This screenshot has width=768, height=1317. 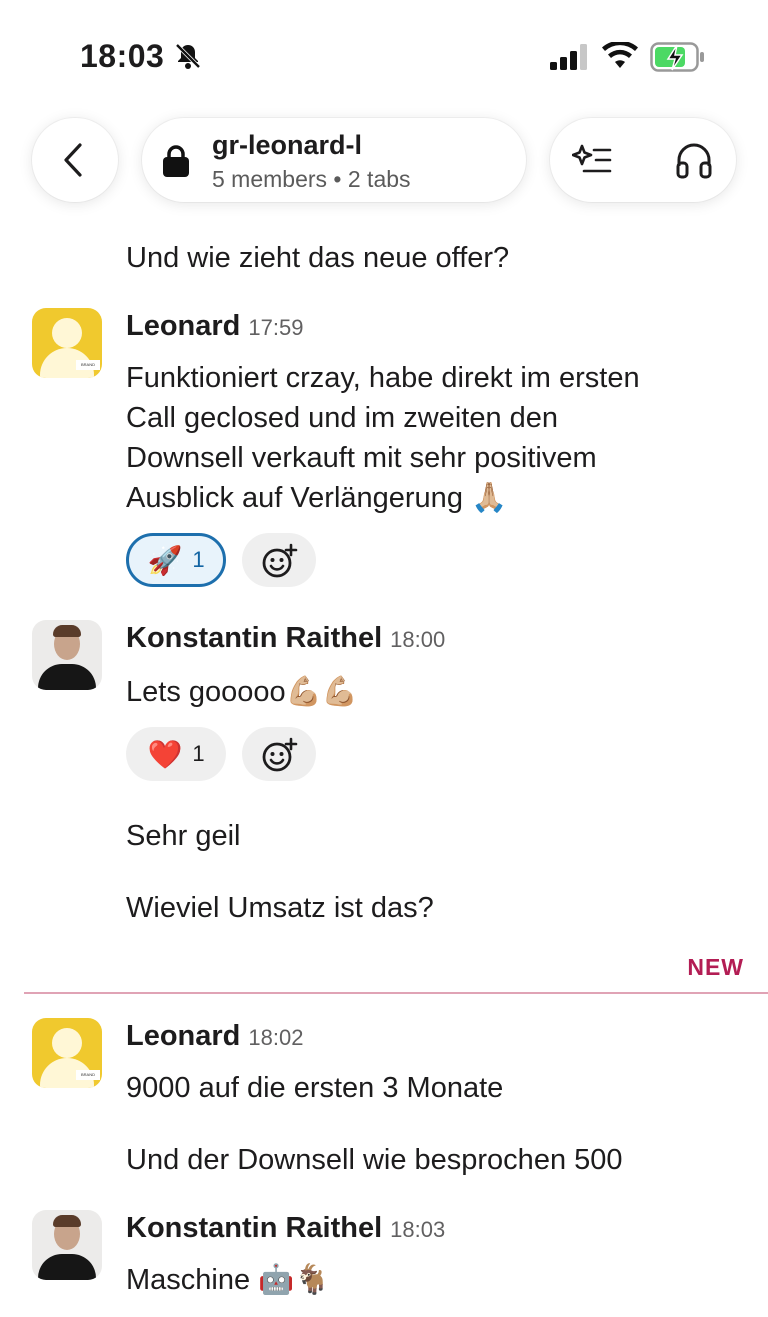 I want to click on status-bar: 18:03, so click(x=384, y=55).